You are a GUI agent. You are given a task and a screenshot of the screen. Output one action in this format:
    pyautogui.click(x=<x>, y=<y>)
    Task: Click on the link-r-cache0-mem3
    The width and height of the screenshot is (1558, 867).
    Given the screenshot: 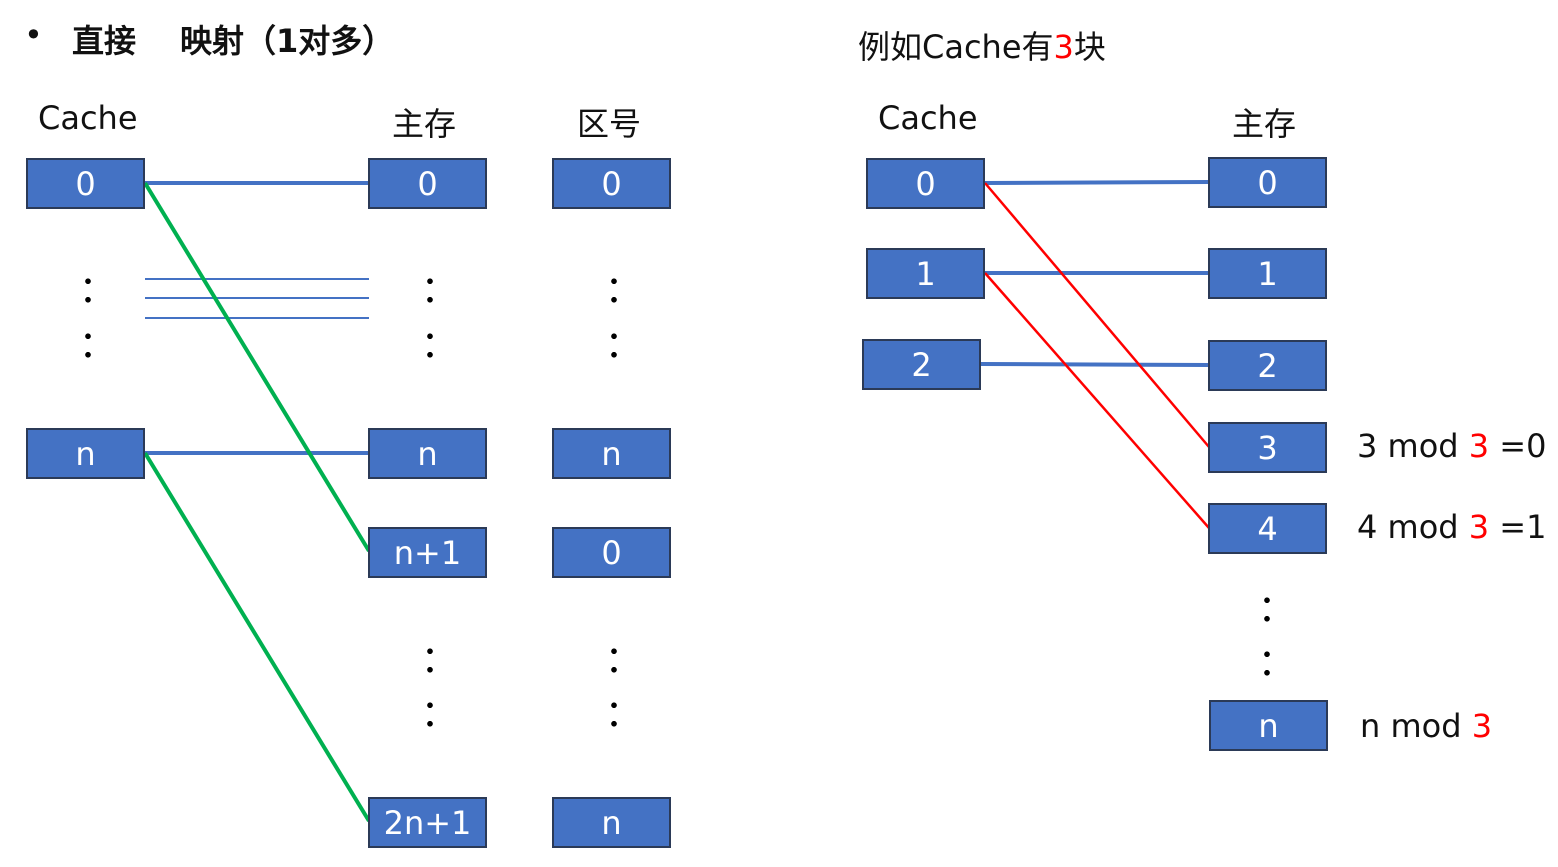 What is the action you would take?
    pyautogui.click(x=1097, y=315)
    